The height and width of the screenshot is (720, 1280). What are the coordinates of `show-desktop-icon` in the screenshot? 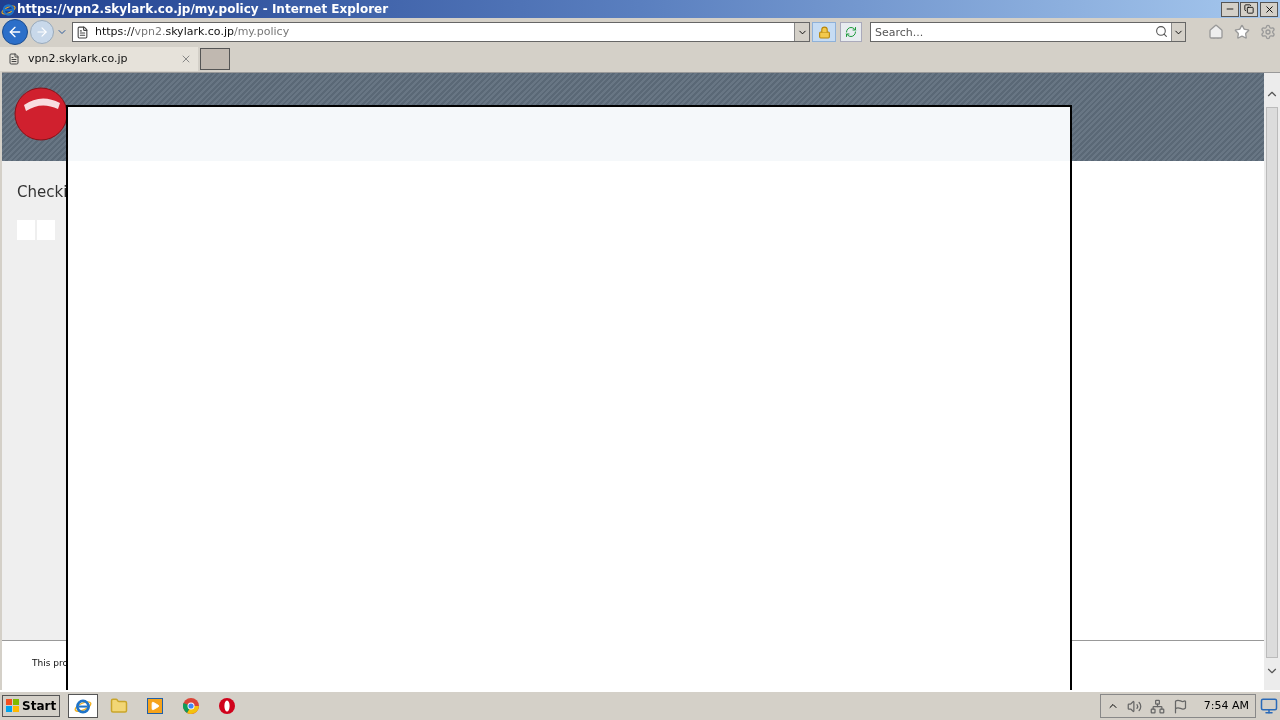 It's located at (1269, 706).